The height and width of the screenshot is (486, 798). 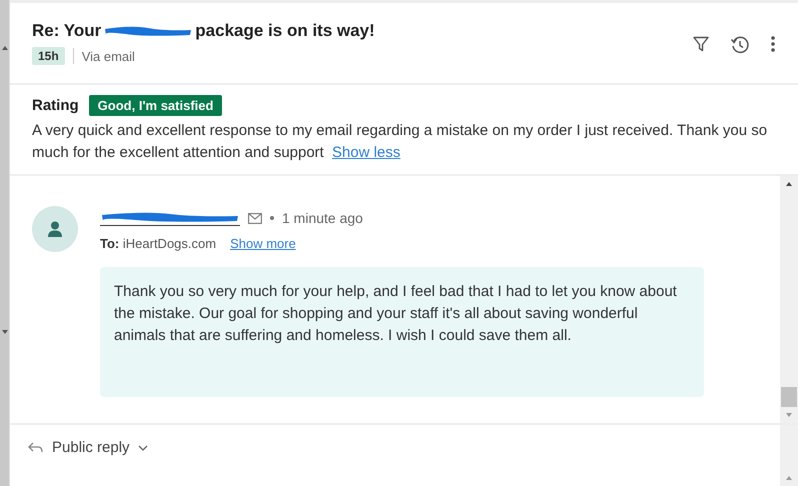 What do you see at coordinates (789, 397) in the screenshot?
I see `scroll-thumb` at bounding box center [789, 397].